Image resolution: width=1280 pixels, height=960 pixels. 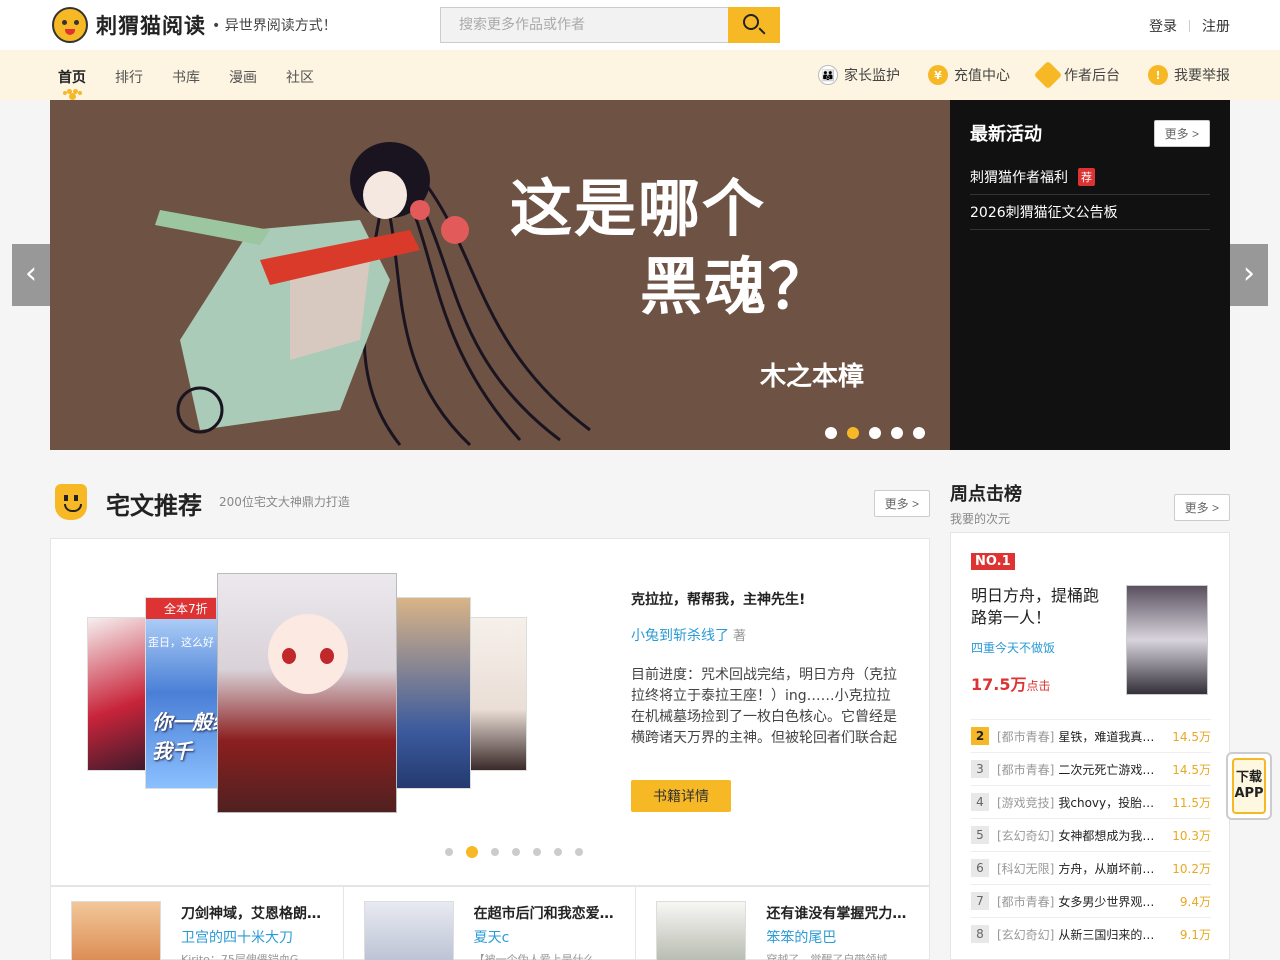 What do you see at coordinates (681, 796) in the screenshot?
I see `book-detail-button: 书籍详情` at bounding box center [681, 796].